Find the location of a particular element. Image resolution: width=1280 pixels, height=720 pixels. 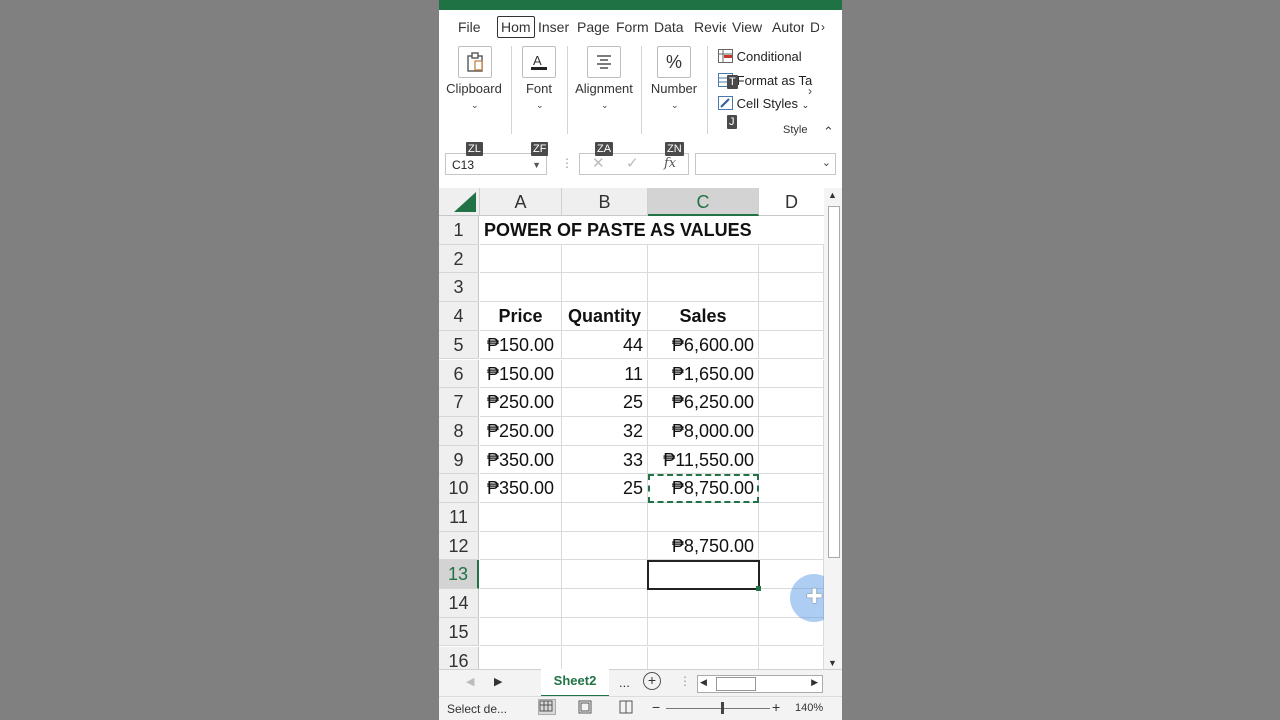

cell-styles-button: Cell Styles ⌄ is located at coordinates (763, 103).